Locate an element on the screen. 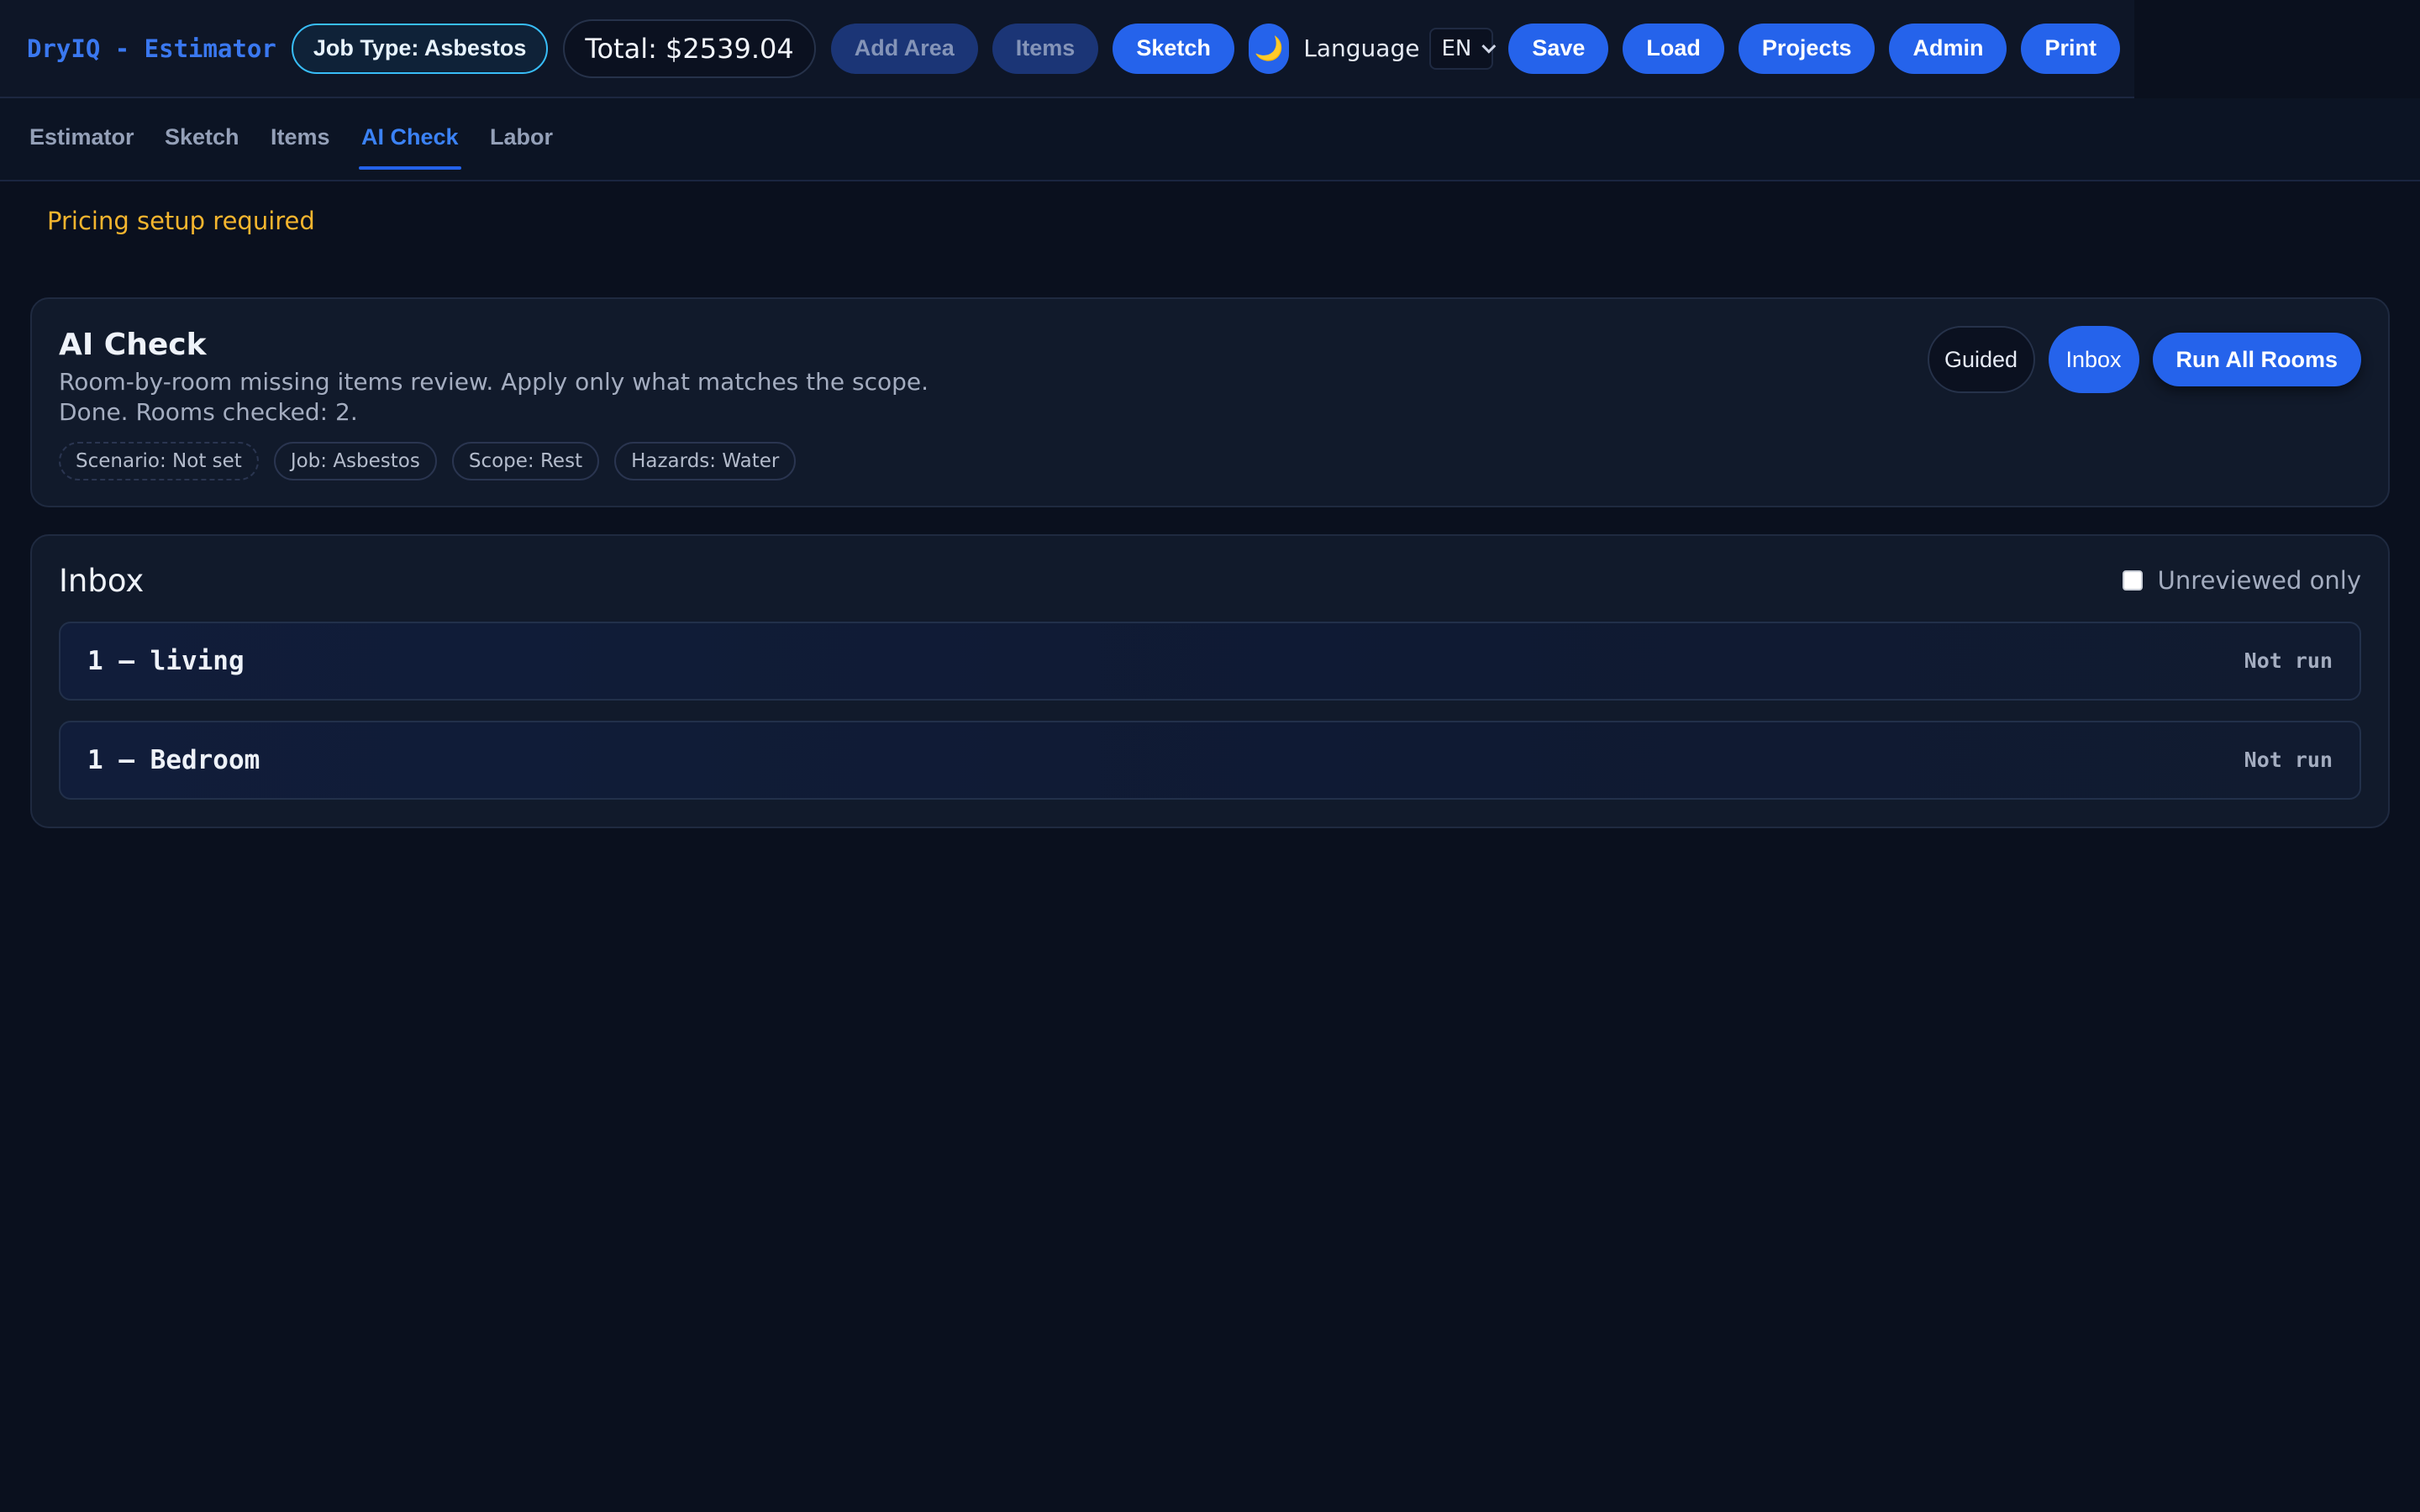  add-area-button: Add Area is located at coordinates (904, 48).